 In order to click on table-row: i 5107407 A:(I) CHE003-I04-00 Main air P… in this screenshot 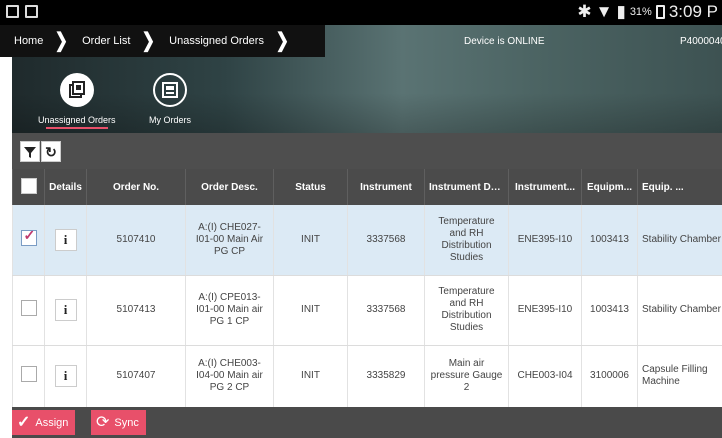, I will do `click(367, 376)`.